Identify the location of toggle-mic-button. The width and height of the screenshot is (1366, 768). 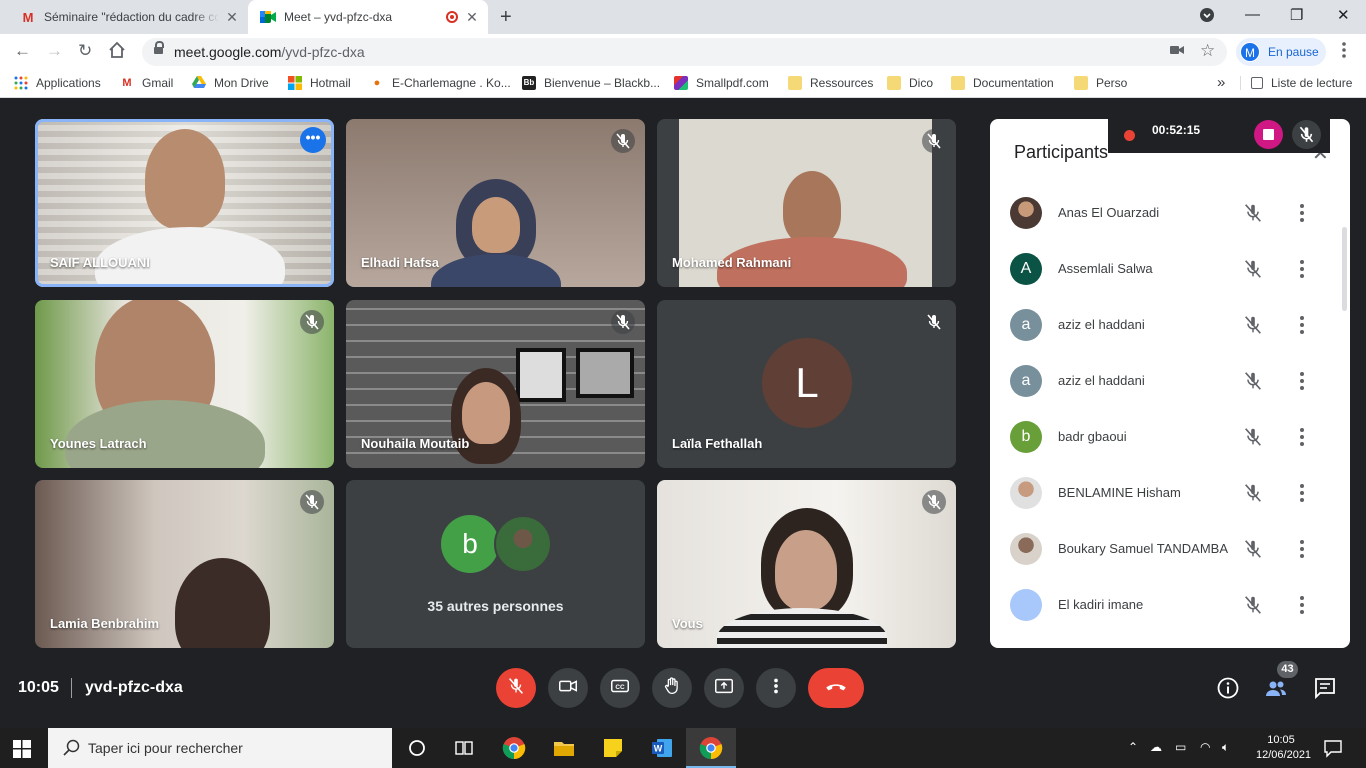
(516, 688).